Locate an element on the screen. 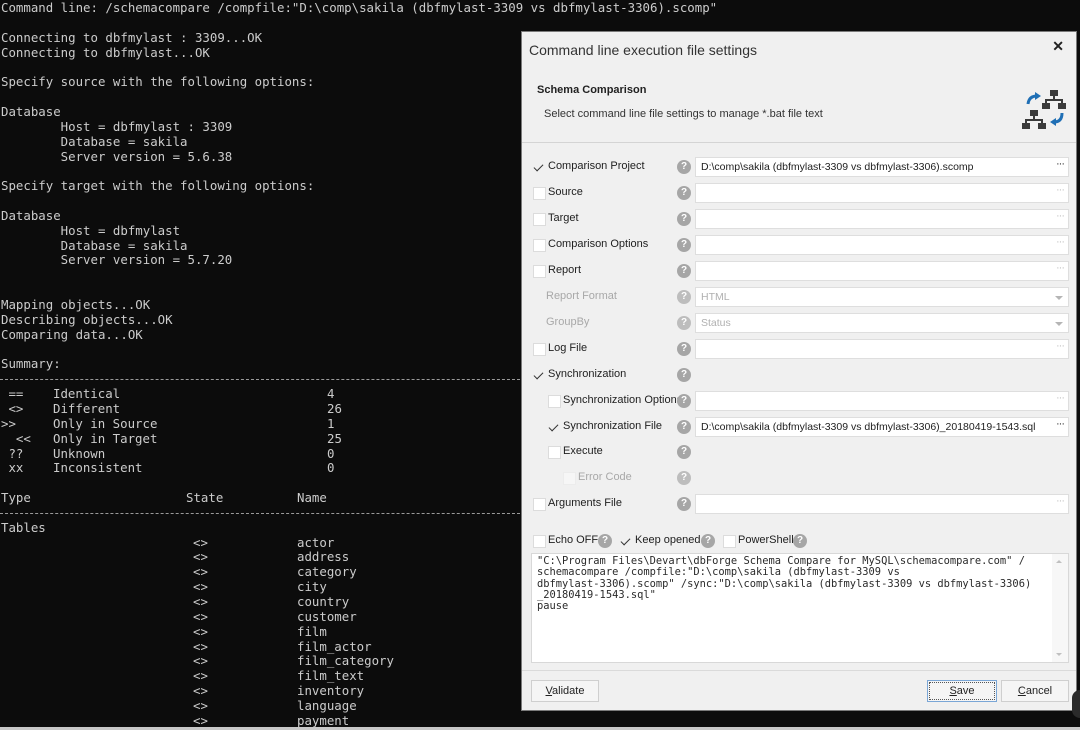 This screenshot has width=1080, height=730. validate-button: Validate is located at coordinates (565, 691).